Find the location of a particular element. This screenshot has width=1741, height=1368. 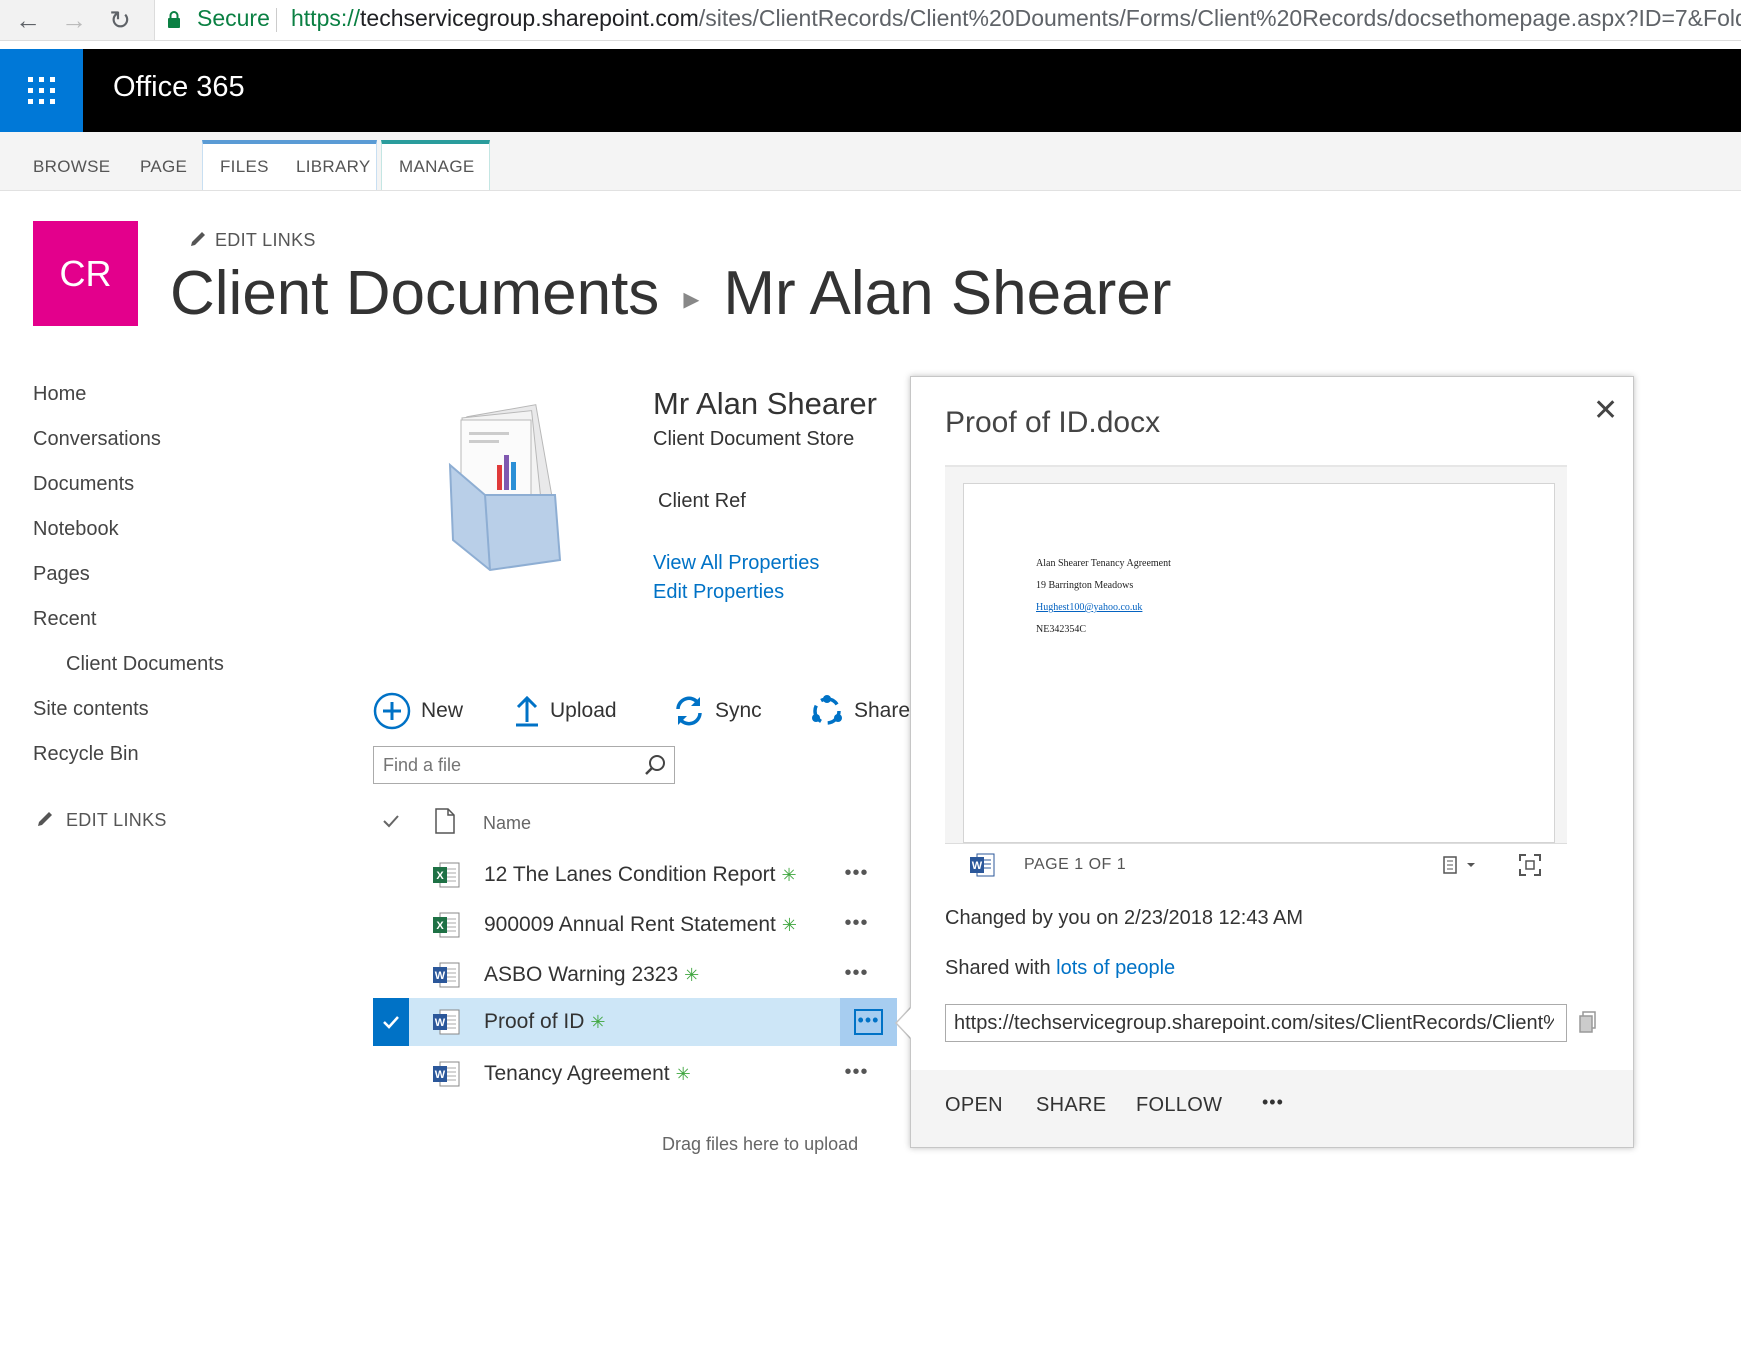

document-link-input is located at coordinates (1254, 1023).